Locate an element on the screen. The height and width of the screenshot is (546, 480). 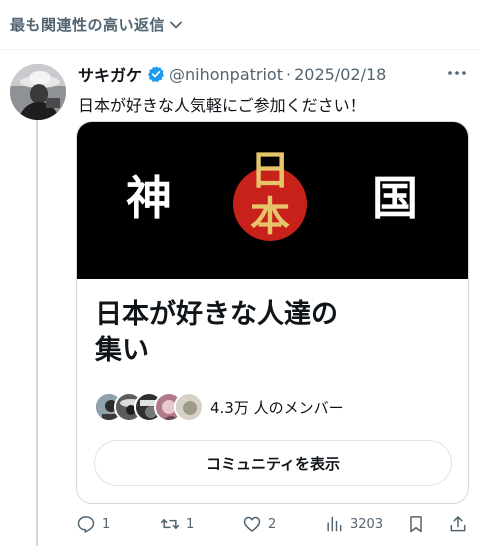
share-button is located at coordinates (458, 524).